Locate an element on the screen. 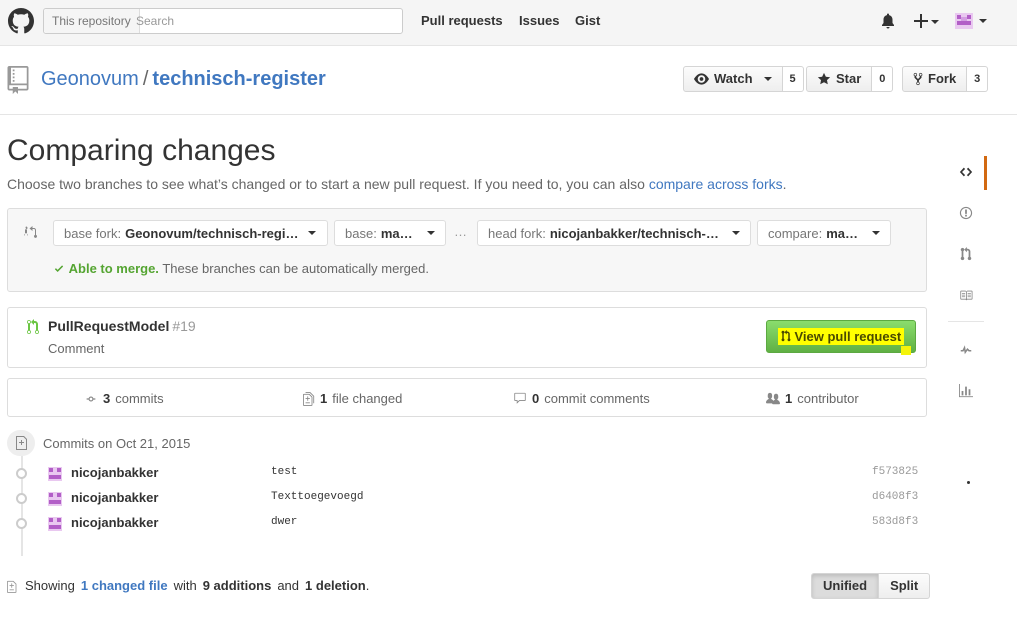 This screenshot has height=618, width=1017. merge-status-ok: Able to merge. is located at coordinates (113, 268).